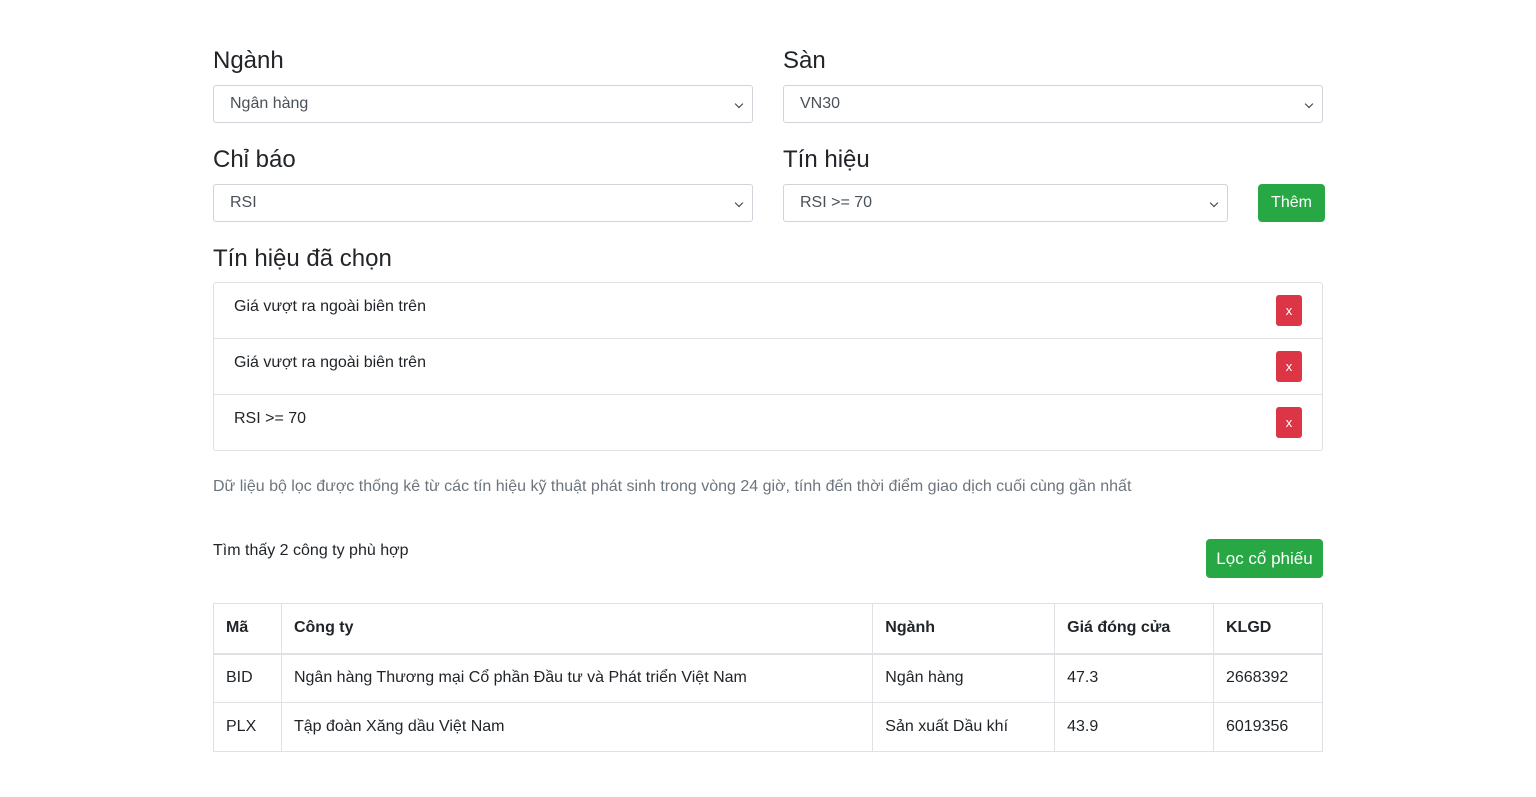 The width and height of the screenshot is (1536, 797). Describe the element at coordinates (248, 60) in the screenshot. I see `industry-label: Ngành` at that location.